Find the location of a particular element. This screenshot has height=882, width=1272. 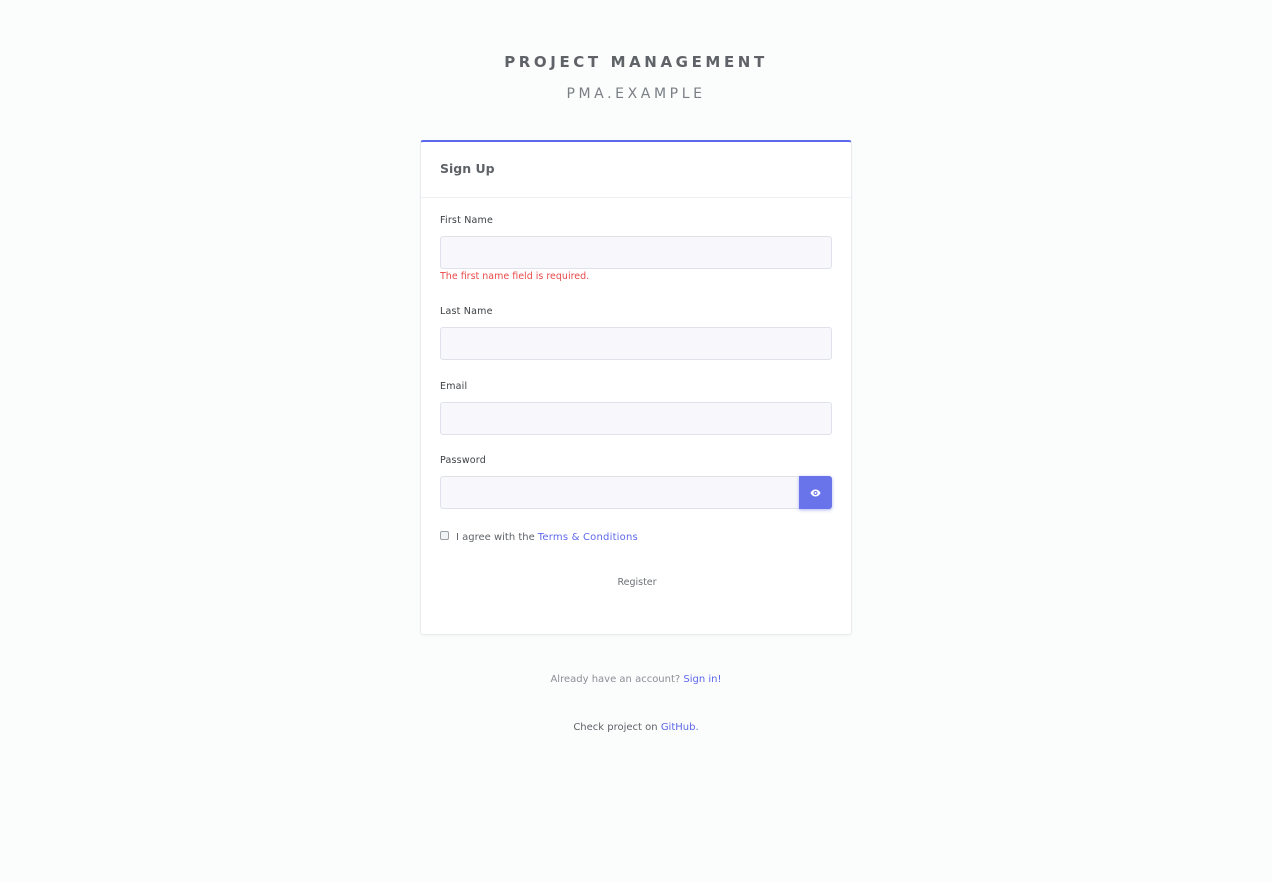

github-line: Check project on GitHub. is located at coordinates (636, 727).